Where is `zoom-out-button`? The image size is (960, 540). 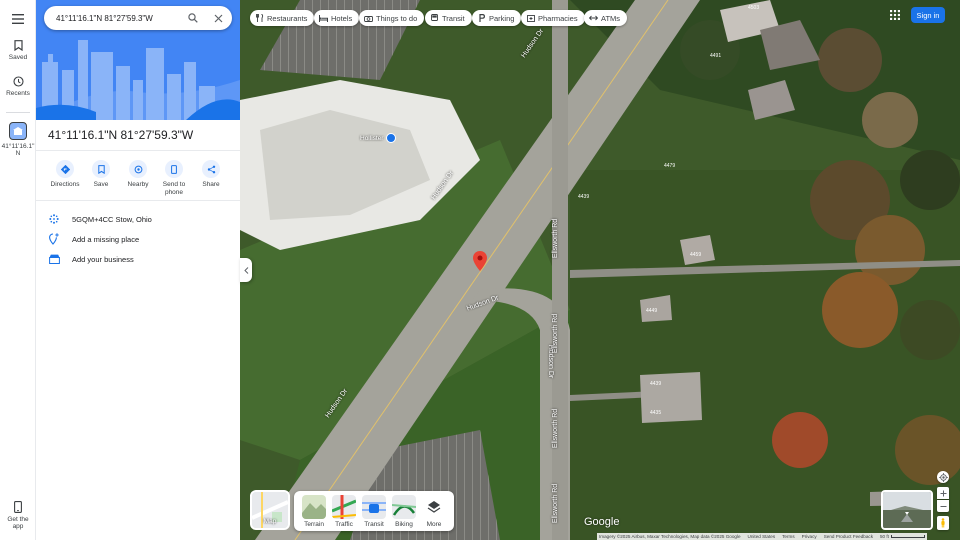 zoom-out-button is located at coordinates (943, 506).